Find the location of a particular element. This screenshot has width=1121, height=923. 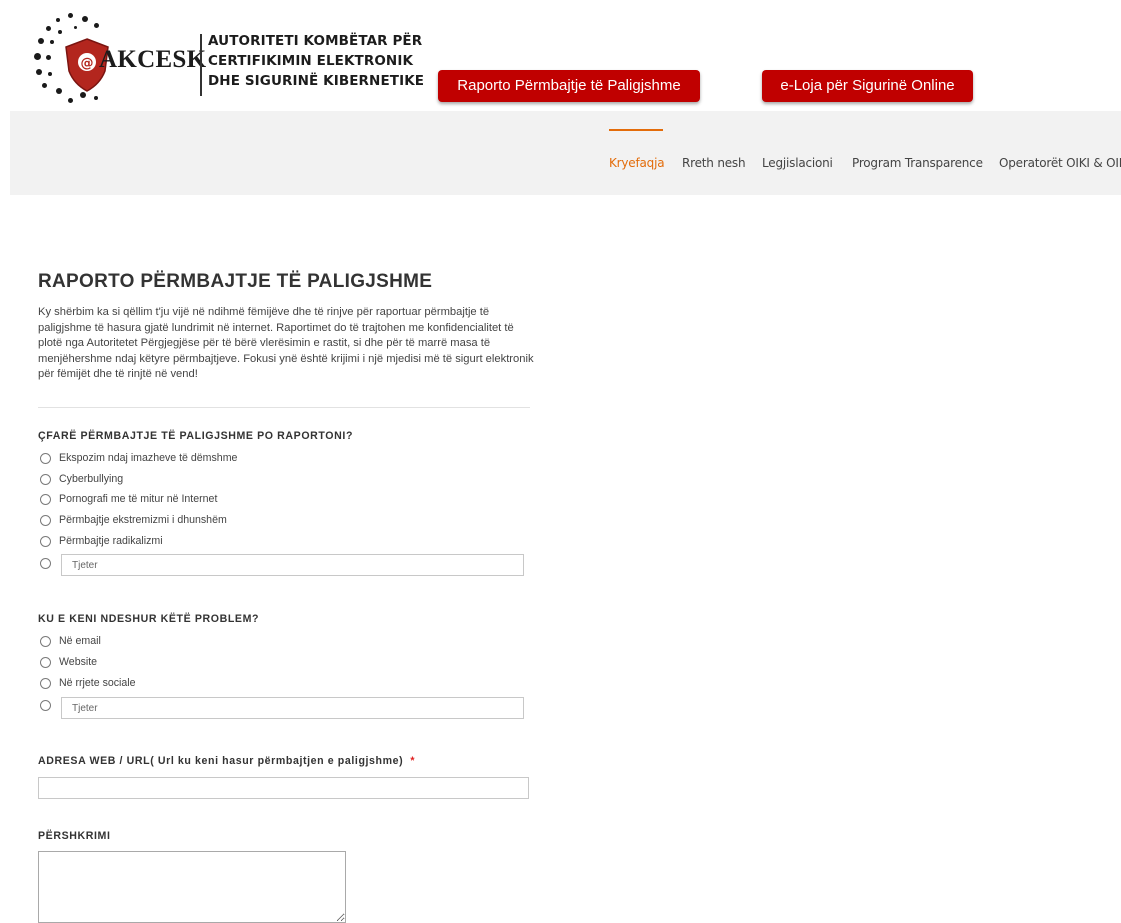

option-label: Në email is located at coordinates (80, 641).